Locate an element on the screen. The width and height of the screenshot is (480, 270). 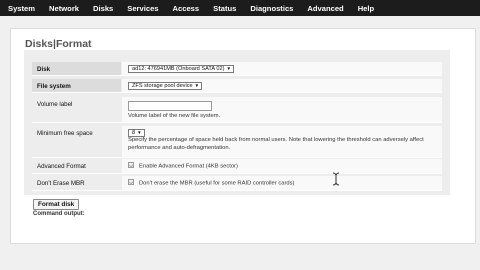
advanced-format-value-cell: Enable Advanced Format (4KB sector) is located at coordinates (282, 166).